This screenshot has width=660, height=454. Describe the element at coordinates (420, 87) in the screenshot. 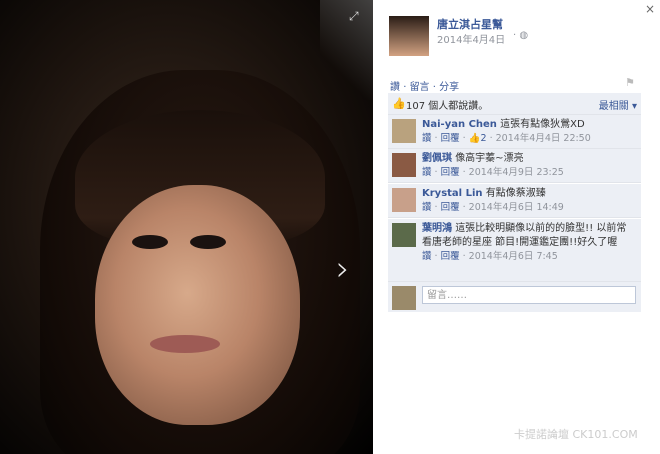

I see `comment-link: 留言` at that location.